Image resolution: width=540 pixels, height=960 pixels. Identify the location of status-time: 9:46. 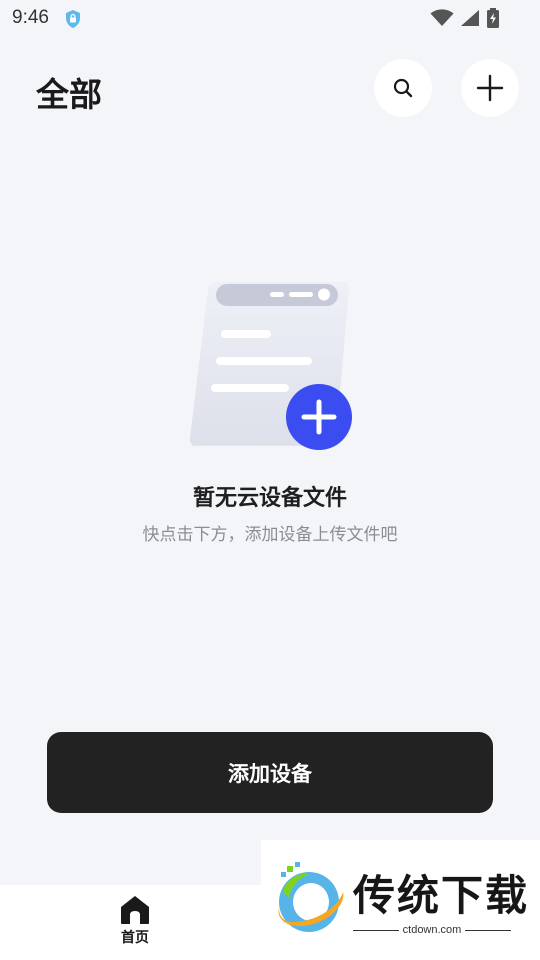
(30, 17).